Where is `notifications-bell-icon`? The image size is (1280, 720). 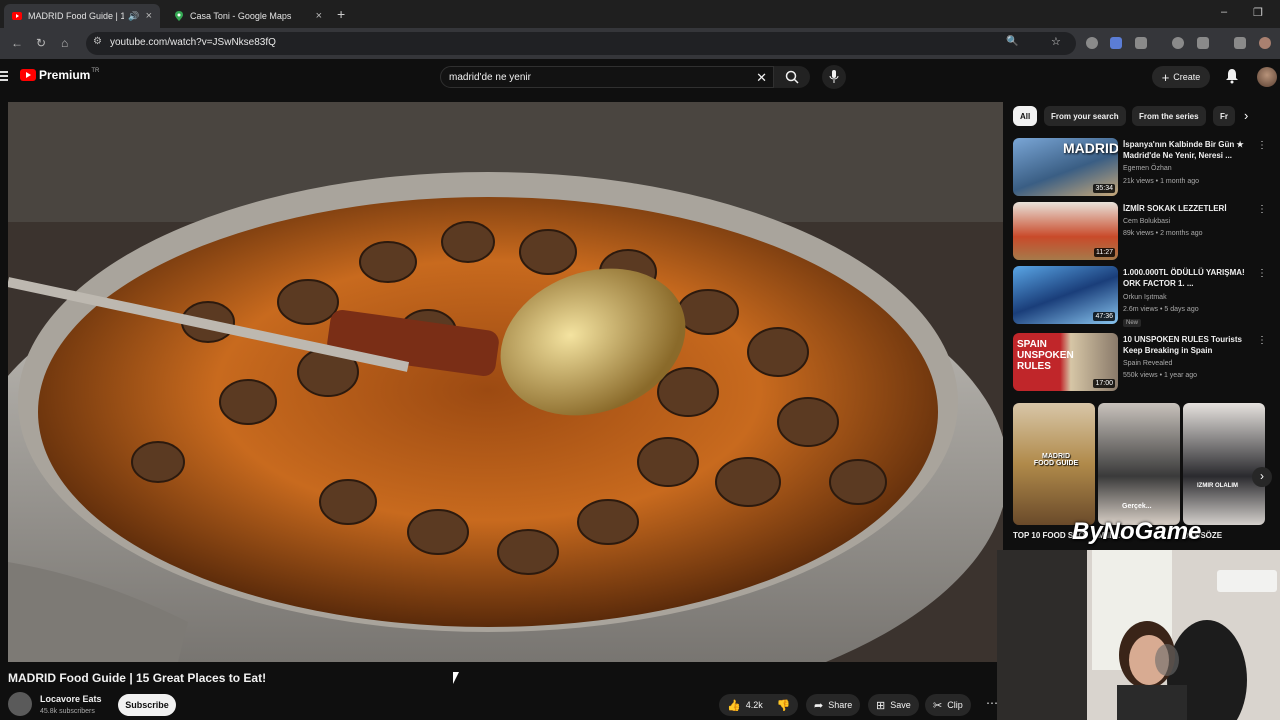
notifications-bell-icon is located at coordinates (1232, 76).